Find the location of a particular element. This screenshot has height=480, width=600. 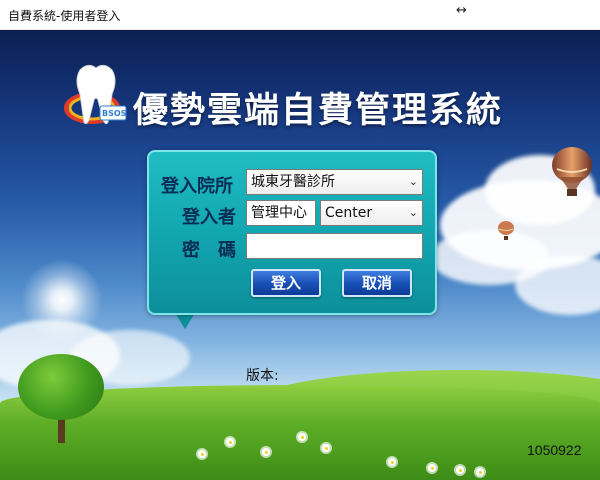

password-label: 密 碼 is located at coordinates (209, 250).